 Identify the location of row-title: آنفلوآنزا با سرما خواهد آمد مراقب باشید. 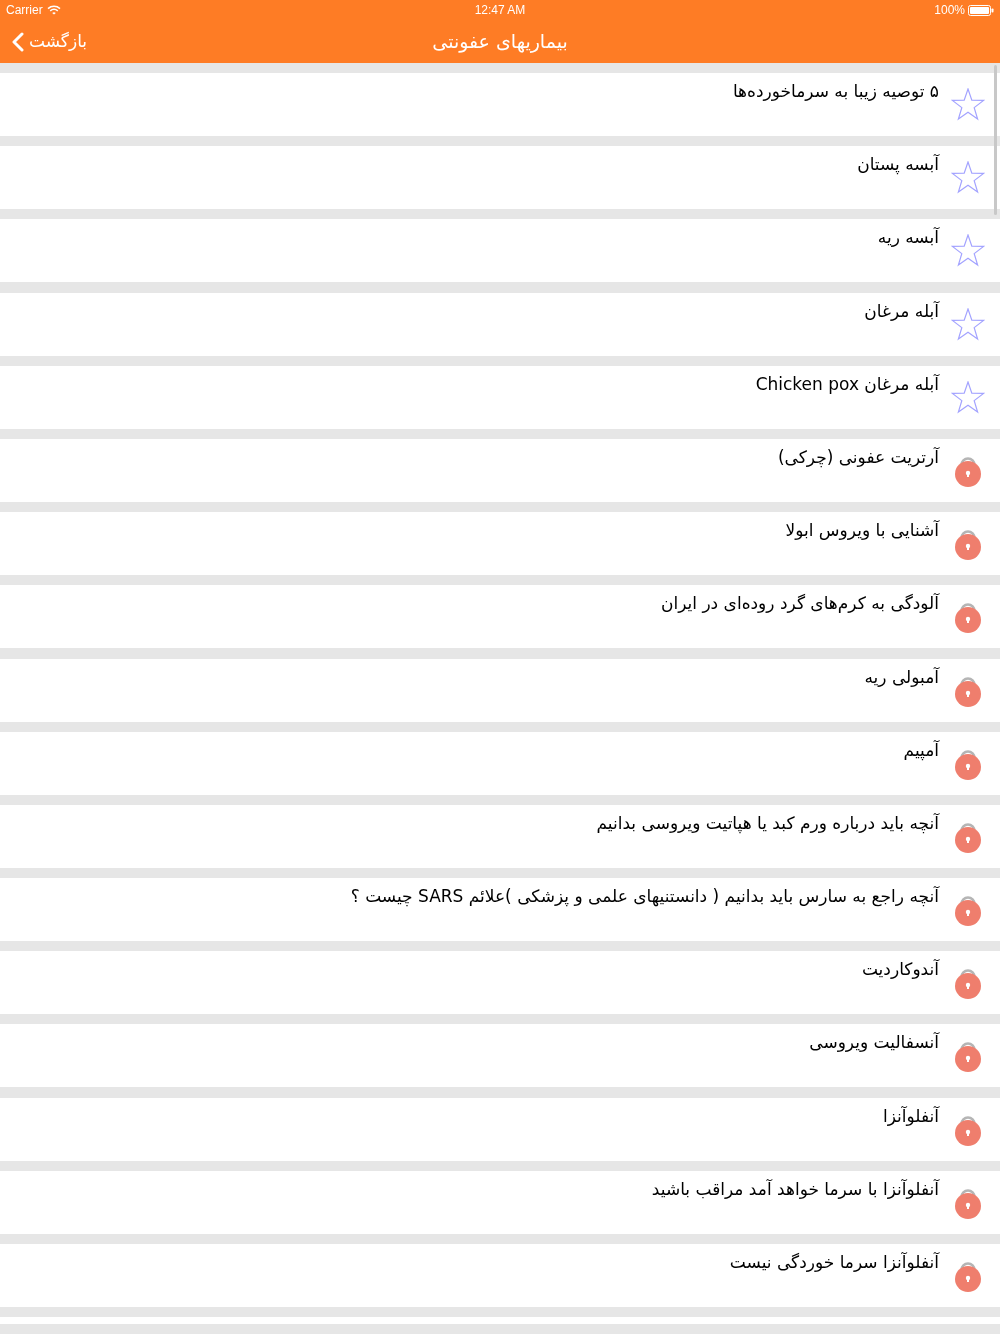
(795, 1188).